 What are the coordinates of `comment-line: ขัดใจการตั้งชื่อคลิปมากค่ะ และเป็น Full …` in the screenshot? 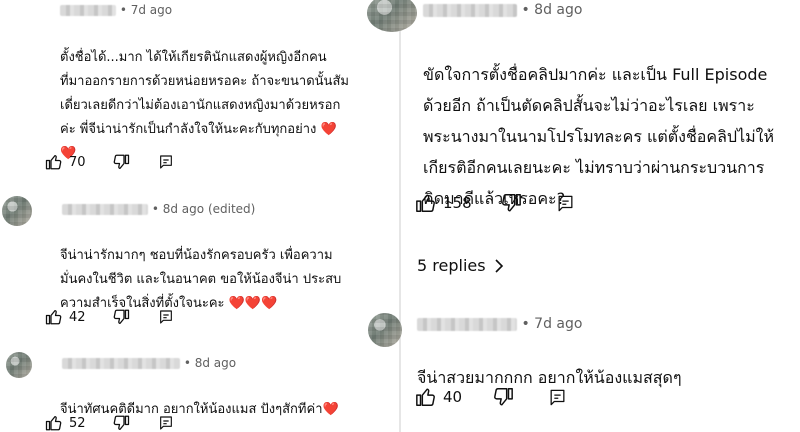 It's located at (595, 74).